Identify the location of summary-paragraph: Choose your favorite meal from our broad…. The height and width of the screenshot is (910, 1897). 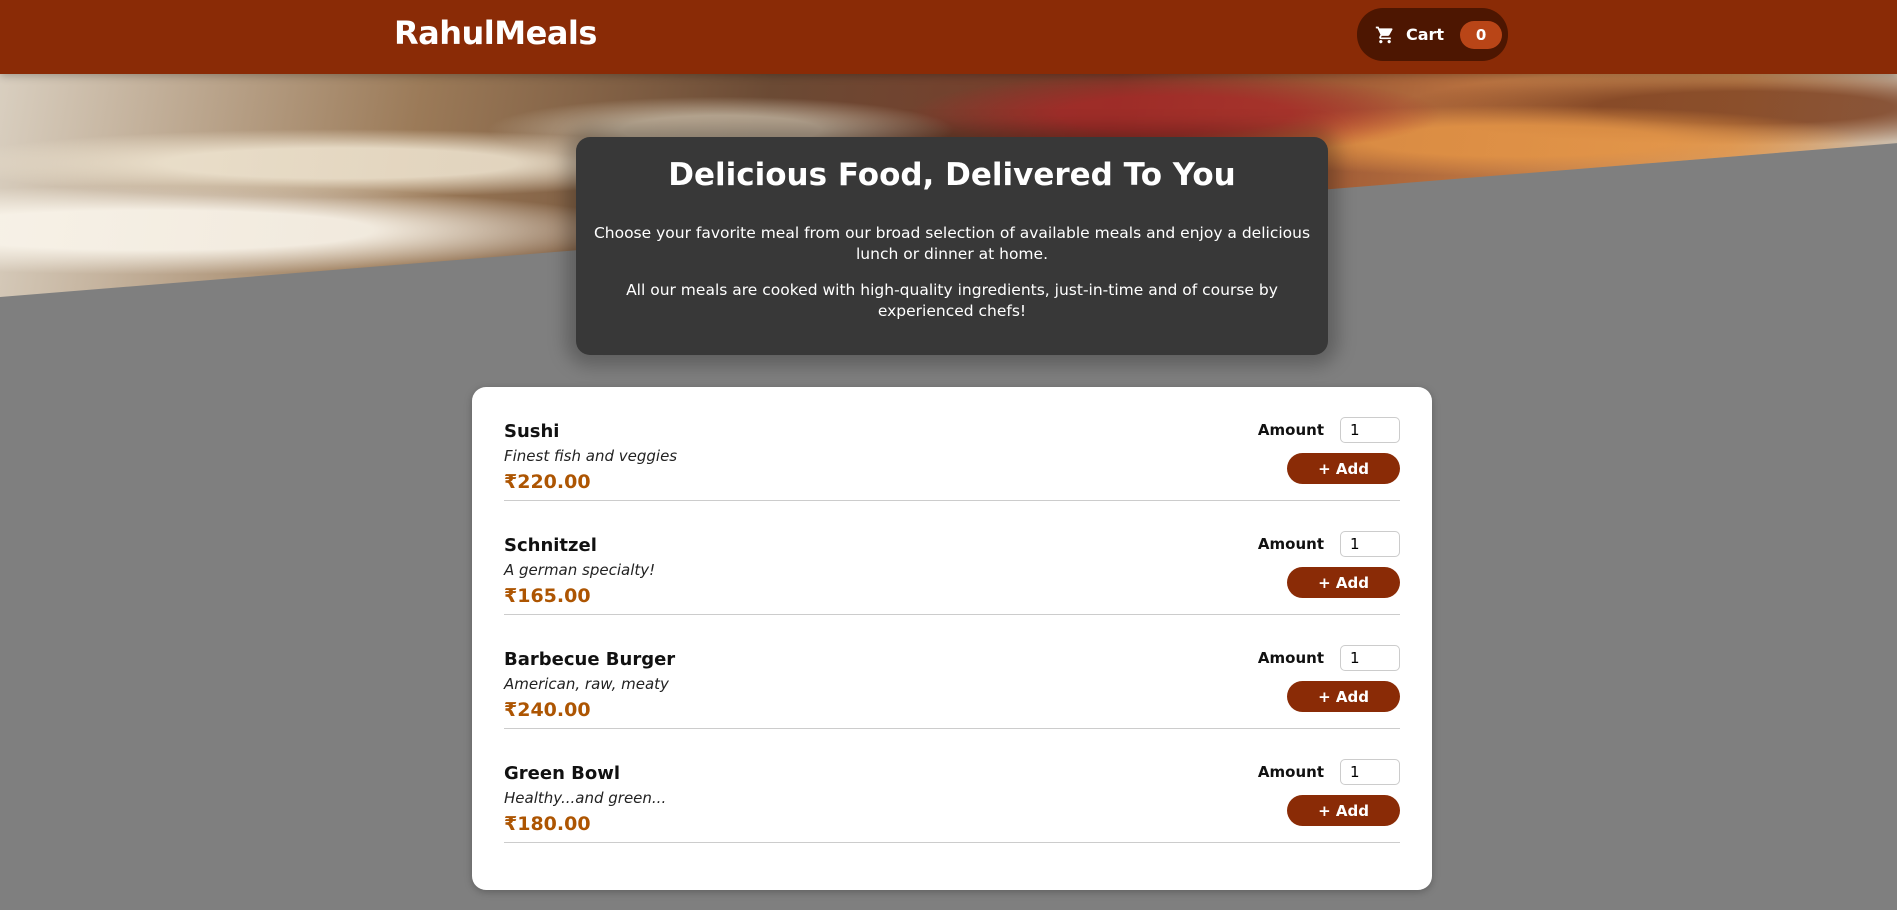
(952, 243).